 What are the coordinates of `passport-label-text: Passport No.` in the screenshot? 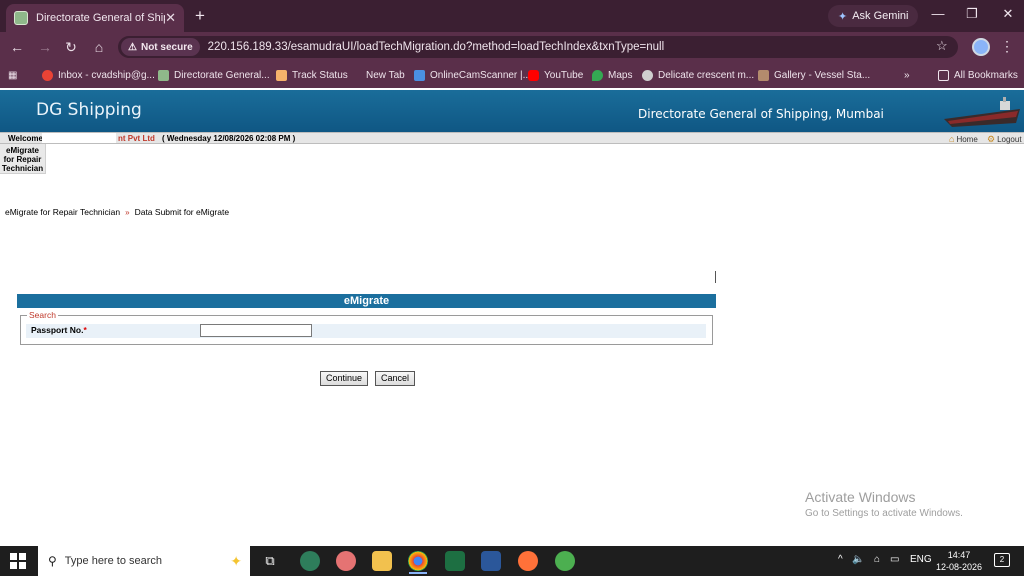 It's located at (57, 330).